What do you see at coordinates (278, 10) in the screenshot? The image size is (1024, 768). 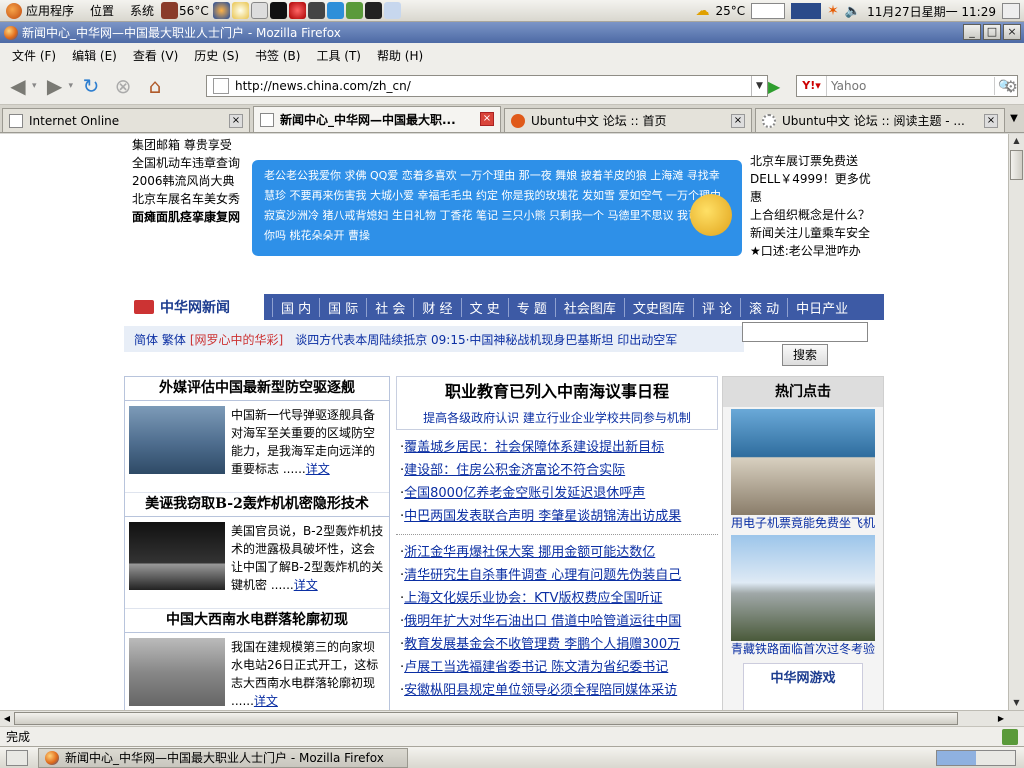 I see `amarok-launcher-icon` at bounding box center [278, 10].